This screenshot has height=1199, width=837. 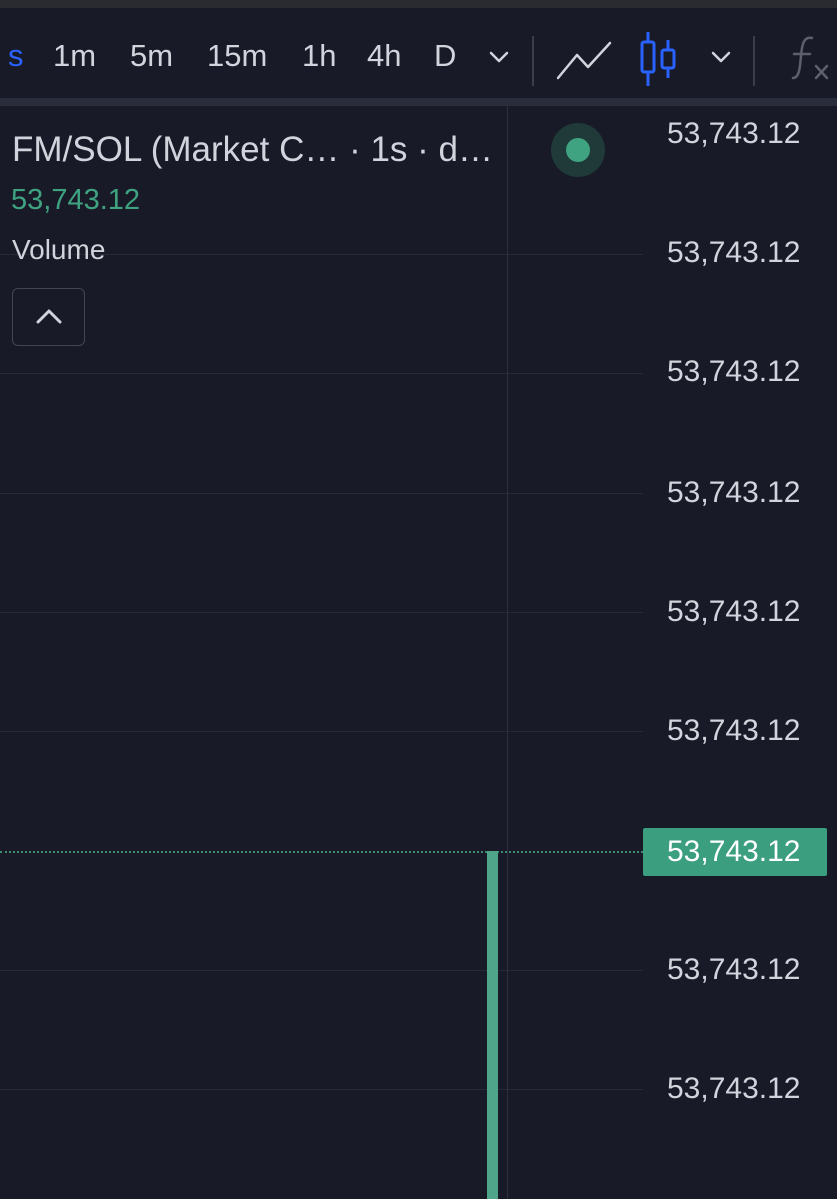 What do you see at coordinates (584, 60) in the screenshot?
I see `line-chart-icon` at bounding box center [584, 60].